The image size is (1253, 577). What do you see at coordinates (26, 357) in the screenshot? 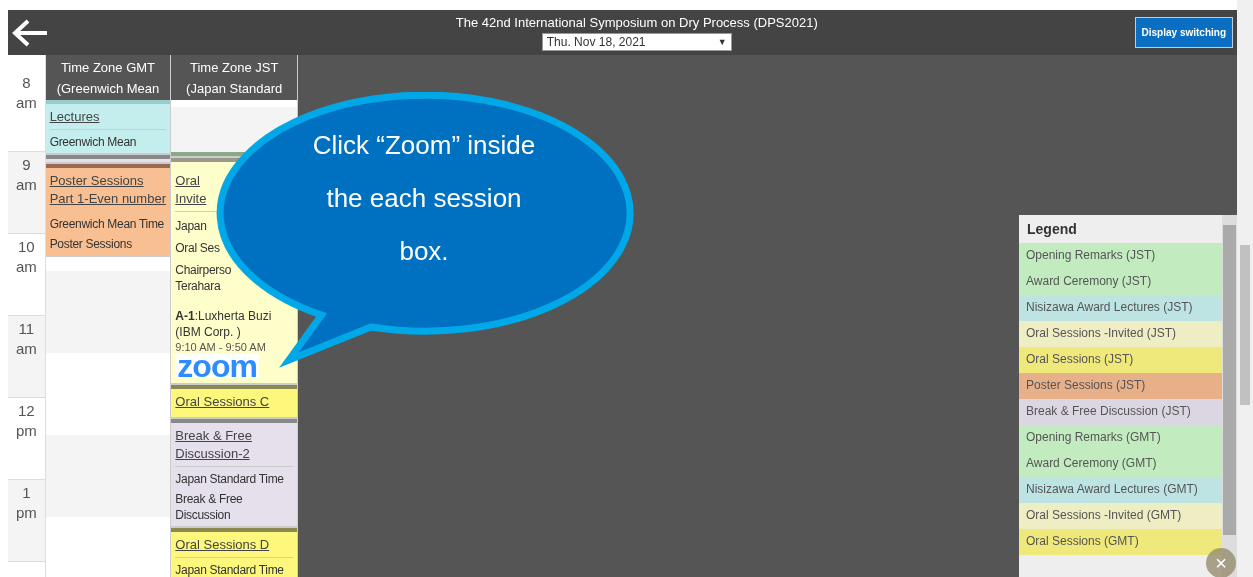
I see `hour-label: 11 am` at bounding box center [26, 357].